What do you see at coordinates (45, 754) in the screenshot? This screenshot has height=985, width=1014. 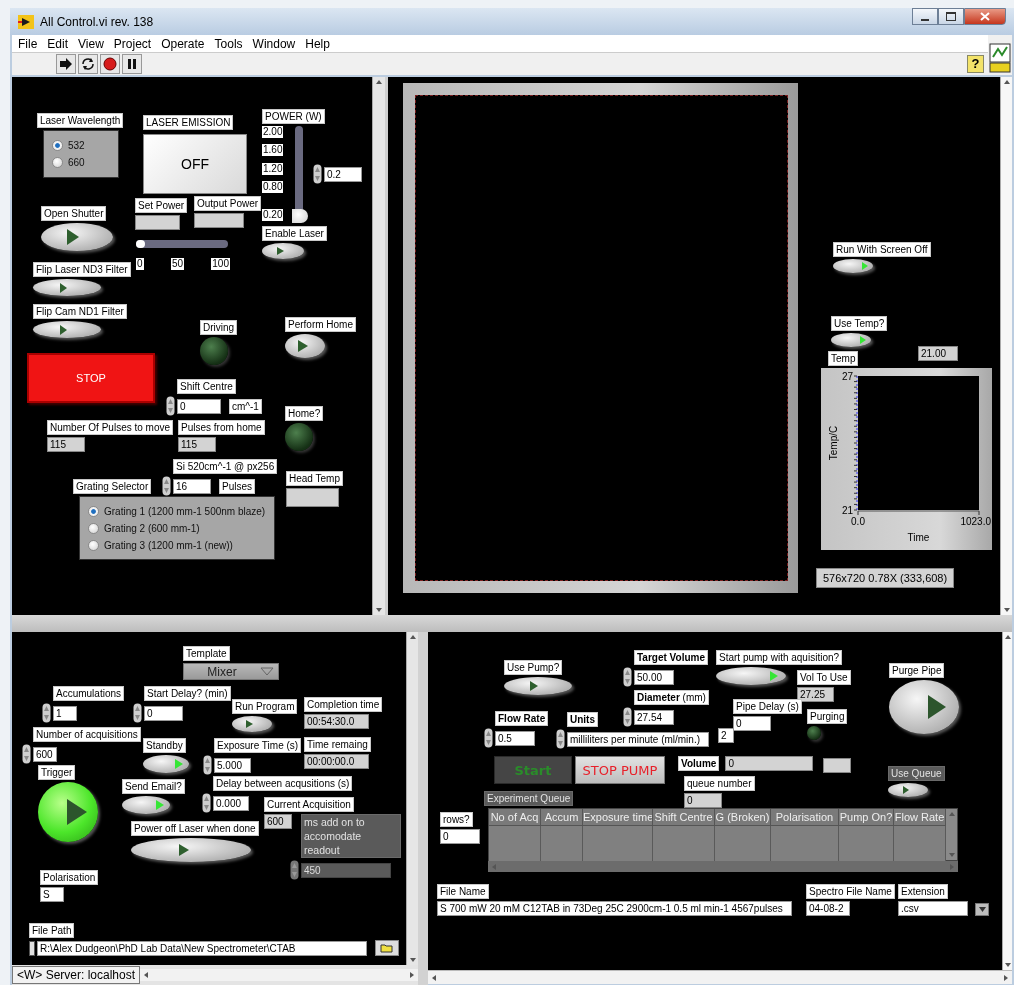 I see `numeric-field: 600` at bounding box center [45, 754].